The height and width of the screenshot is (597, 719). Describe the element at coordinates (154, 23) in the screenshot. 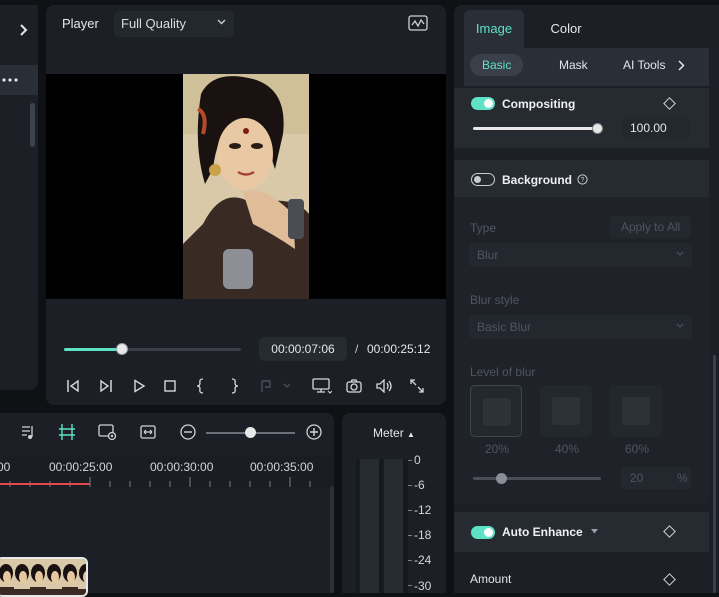

I see `quality-value: Full Quality` at that location.